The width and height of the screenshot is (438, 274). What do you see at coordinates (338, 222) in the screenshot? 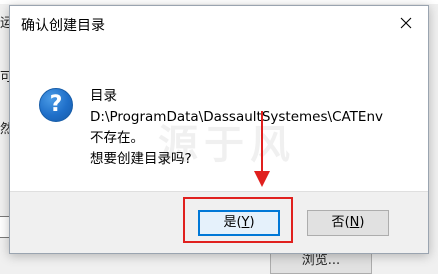
I see `no-label: 否` at bounding box center [338, 222].